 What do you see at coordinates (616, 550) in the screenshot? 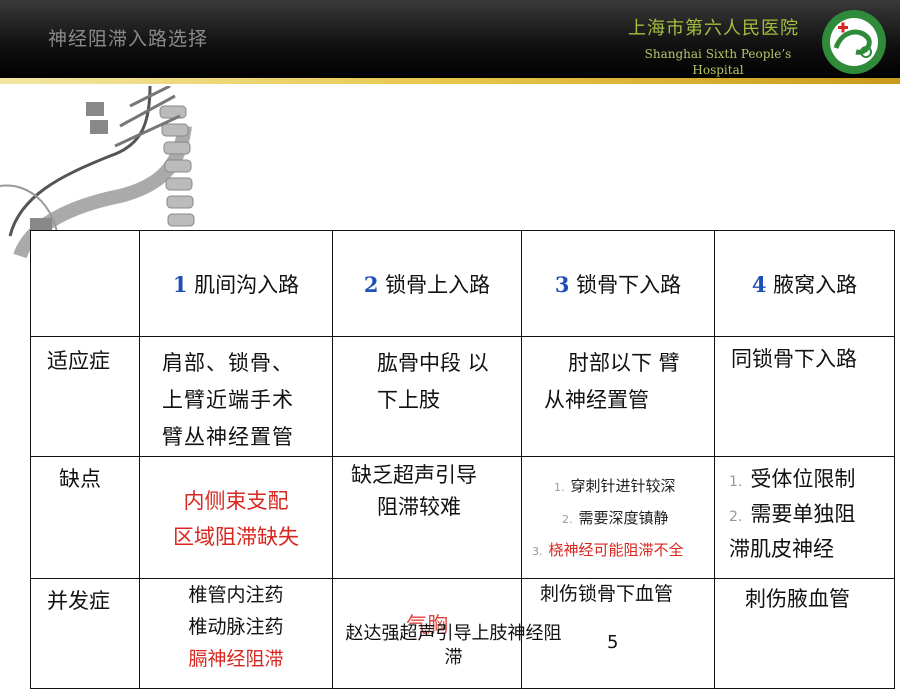
I see `list-text-red: 桡神经可能阻滞不全` at bounding box center [616, 550].